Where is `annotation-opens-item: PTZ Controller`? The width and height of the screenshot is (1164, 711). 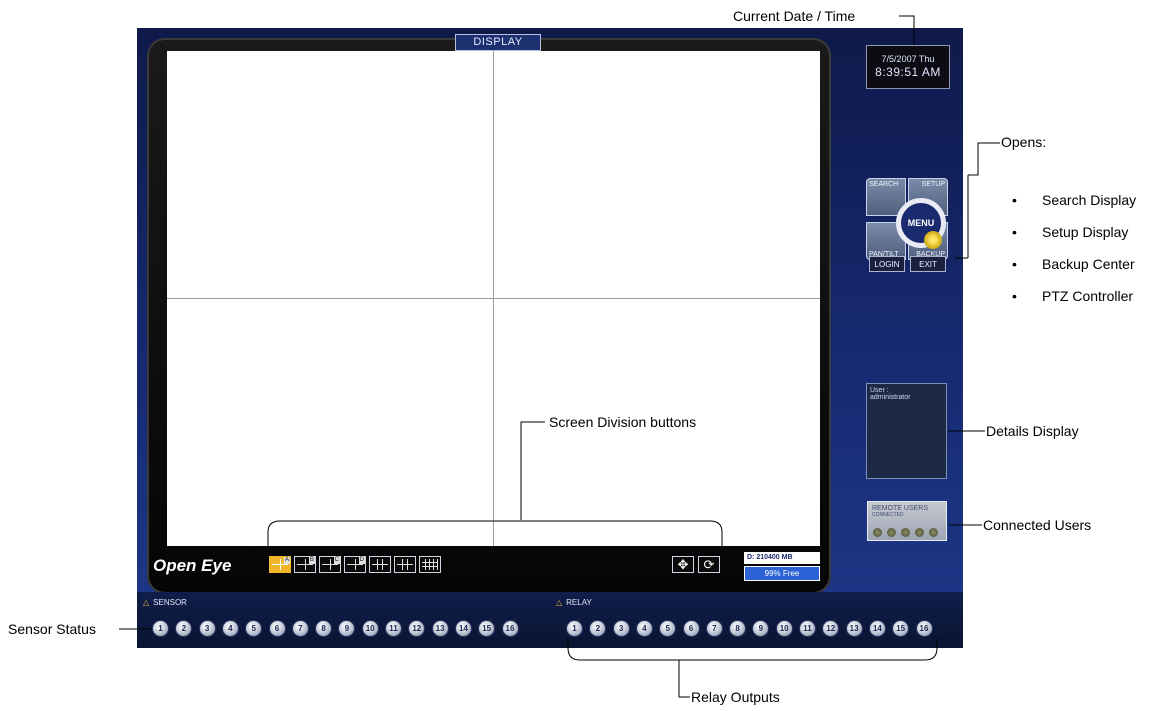 annotation-opens-item: PTZ Controller is located at coordinates (1074, 302).